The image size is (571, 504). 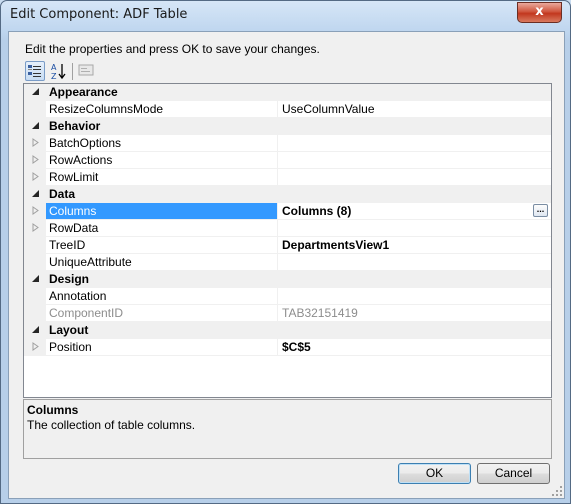 I want to click on category-row: Design, so click(x=287, y=279).